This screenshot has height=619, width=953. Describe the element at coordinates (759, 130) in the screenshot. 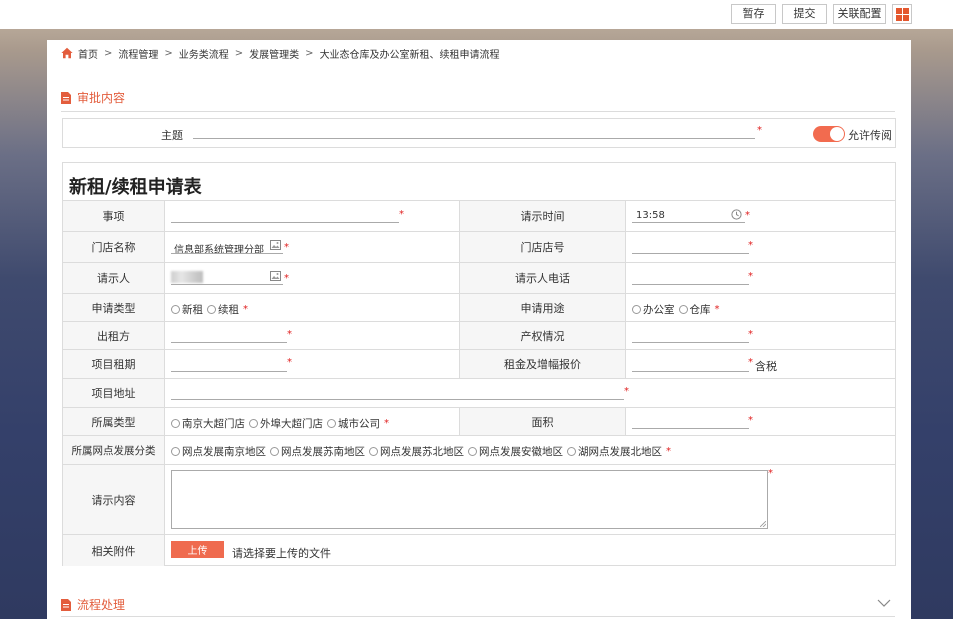

I see `subject-required-mark: *` at that location.